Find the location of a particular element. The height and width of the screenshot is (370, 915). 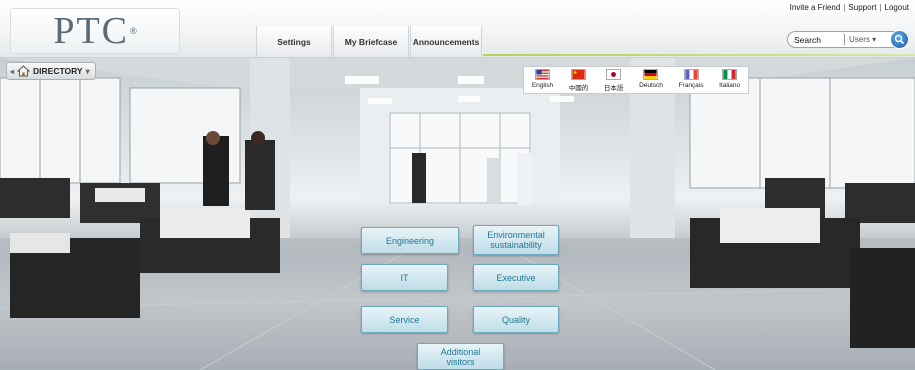

language-label: 日本語 is located at coordinates (613, 88).